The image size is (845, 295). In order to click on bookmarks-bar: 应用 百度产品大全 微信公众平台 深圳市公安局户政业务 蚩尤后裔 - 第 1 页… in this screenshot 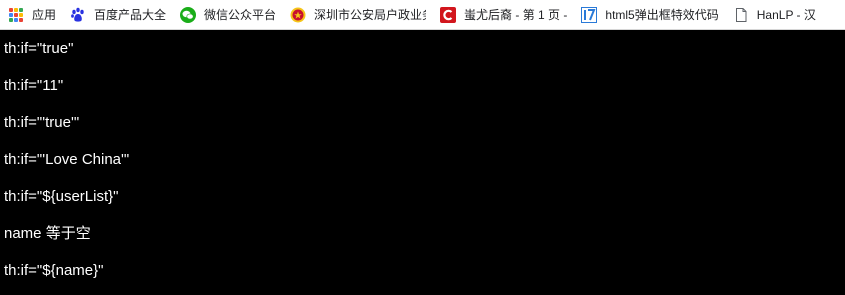, I will do `click(422, 15)`.